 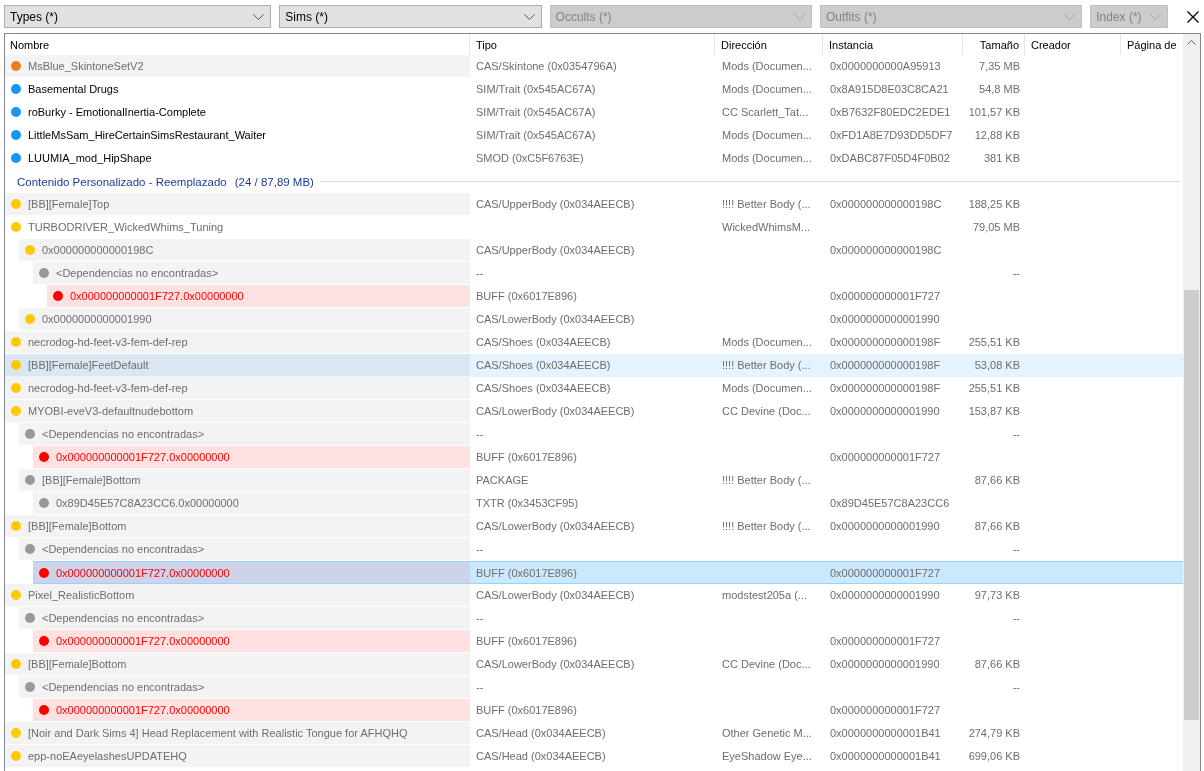 I want to click on group-count: (24 / 87,89 MB), so click(x=274, y=181).